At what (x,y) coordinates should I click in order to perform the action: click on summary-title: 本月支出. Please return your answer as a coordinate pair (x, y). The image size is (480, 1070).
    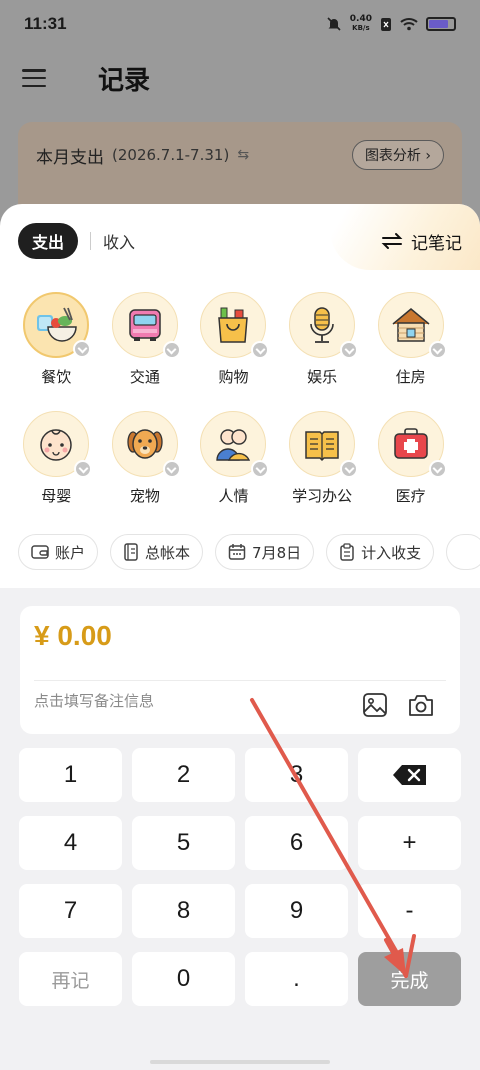
    Looking at the image, I should click on (70, 157).